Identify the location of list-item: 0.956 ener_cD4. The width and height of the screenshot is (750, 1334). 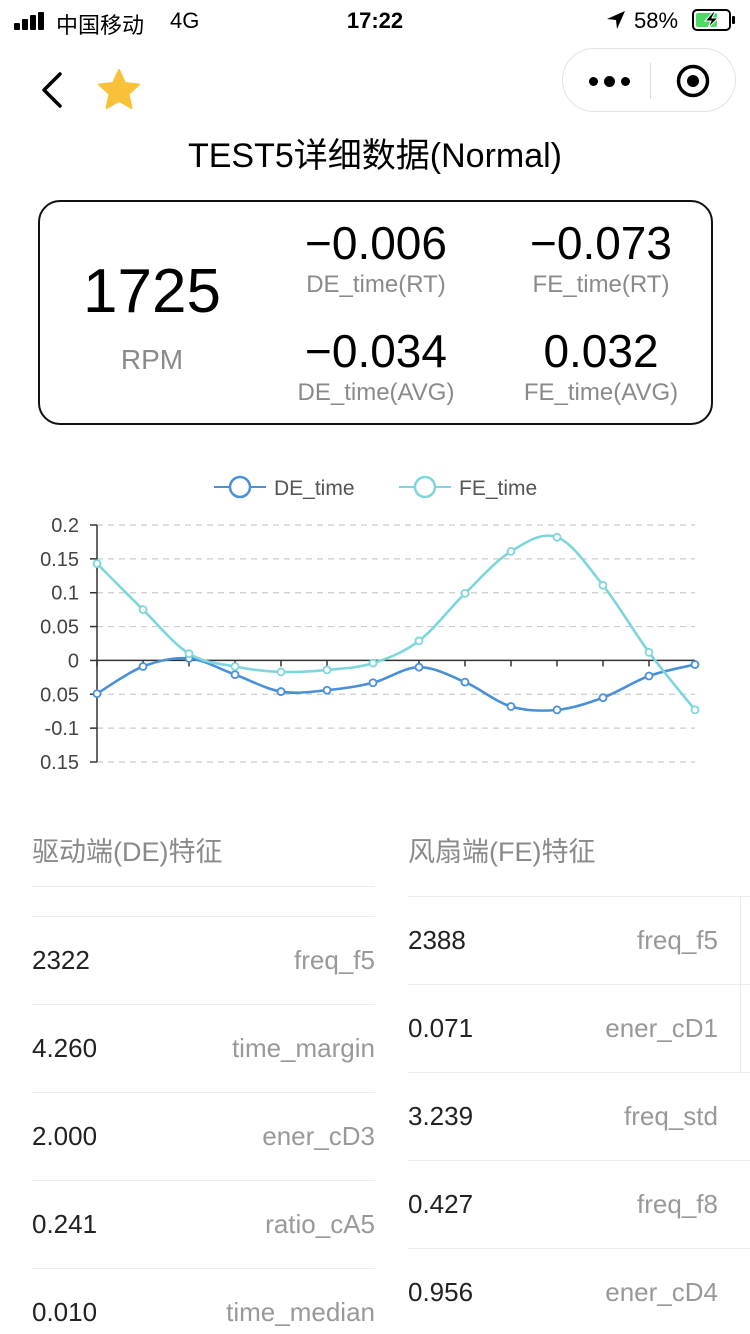
(579, 1291).